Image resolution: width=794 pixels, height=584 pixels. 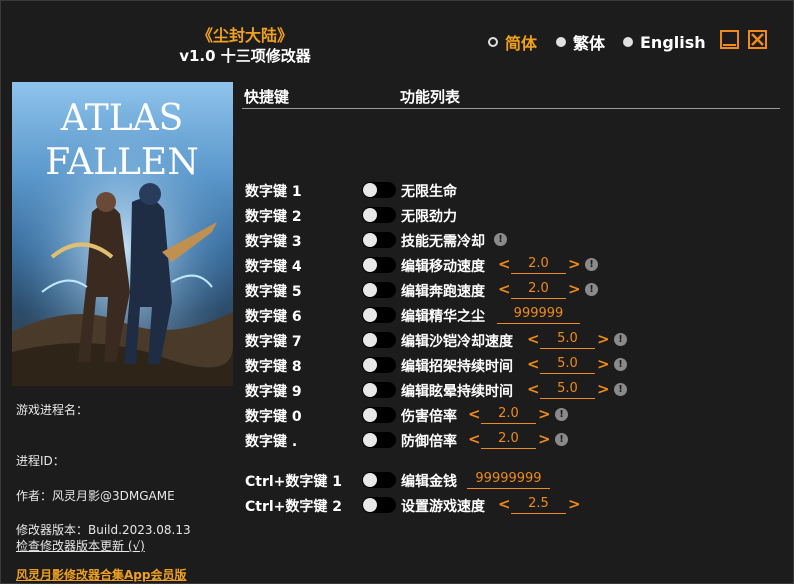 What do you see at coordinates (397, 215) in the screenshot?
I see `cheat-row: 数字键 2 无限劲力` at bounding box center [397, 215].